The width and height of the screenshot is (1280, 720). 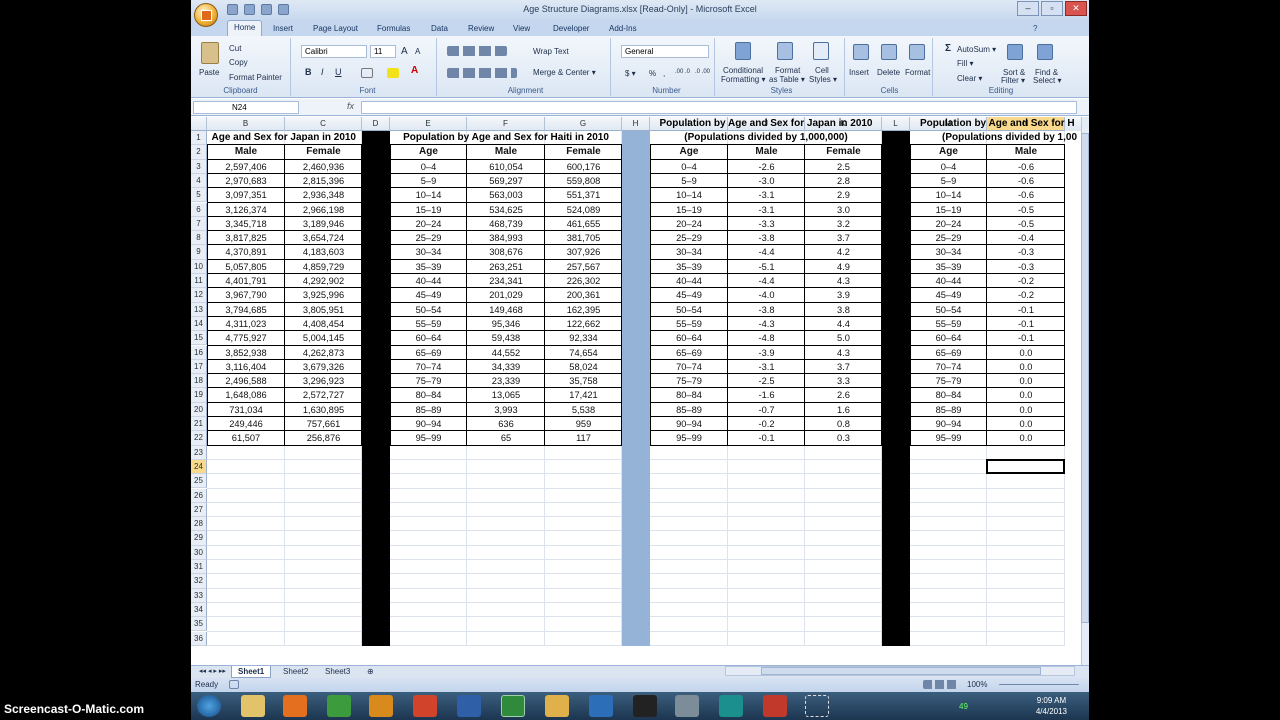 What do you see at coordinates (199, 338) in the screenshot?
I see `row-header: 15` at bounding box center [199, 338].